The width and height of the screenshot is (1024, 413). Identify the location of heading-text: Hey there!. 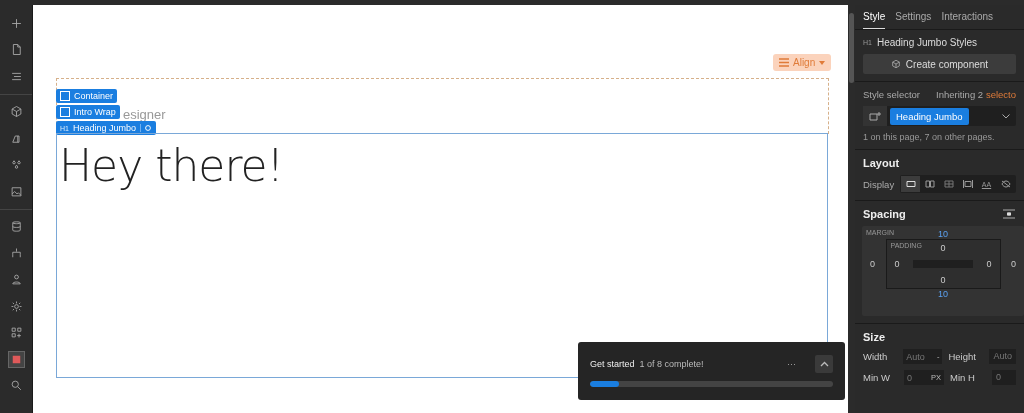
(172, 165).